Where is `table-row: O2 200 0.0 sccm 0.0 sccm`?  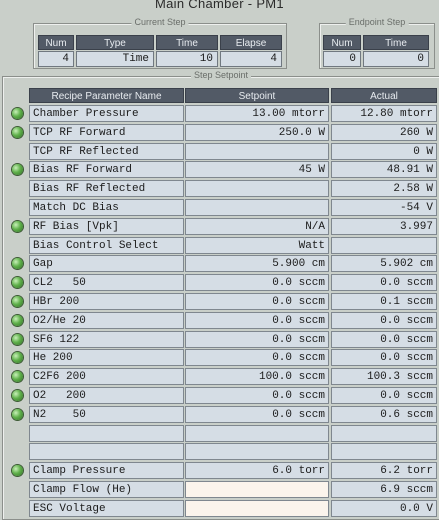
table-row: O2 200 0.0 sccm 0.0 sccm is located at coordinates (219, 396).